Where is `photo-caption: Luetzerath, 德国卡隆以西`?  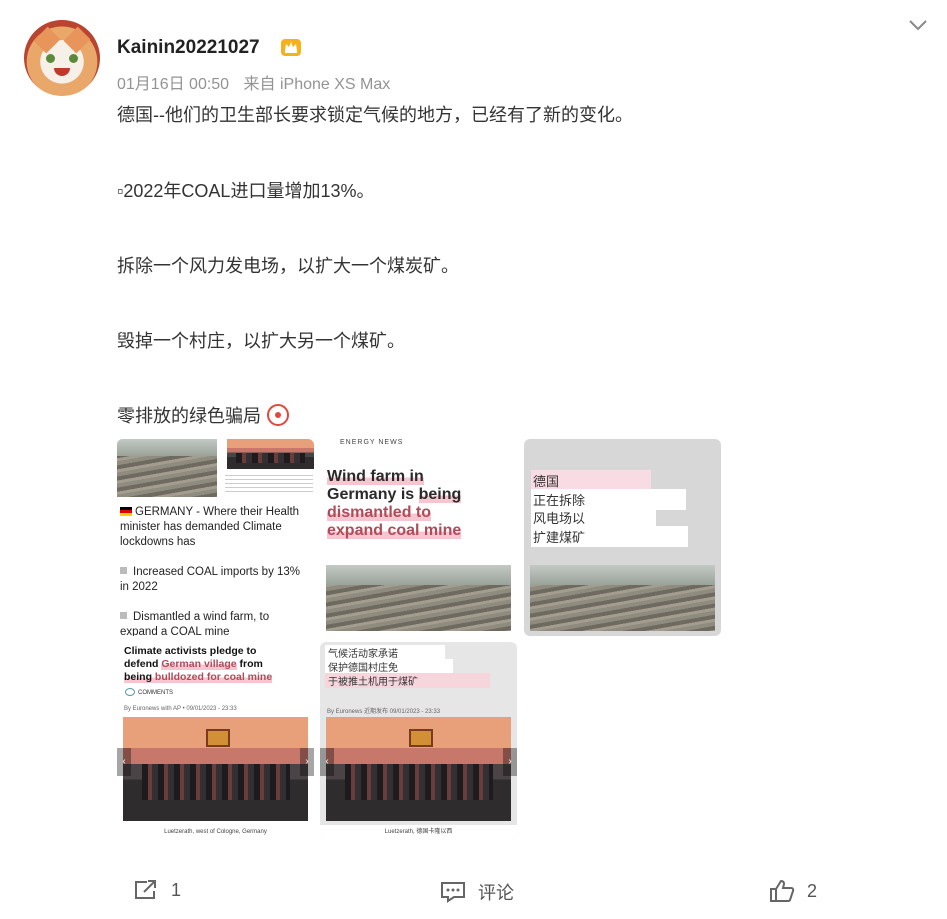
photo-caption: Luetzerath, 德国卡隆以西 is located at coordinates (418, 832).